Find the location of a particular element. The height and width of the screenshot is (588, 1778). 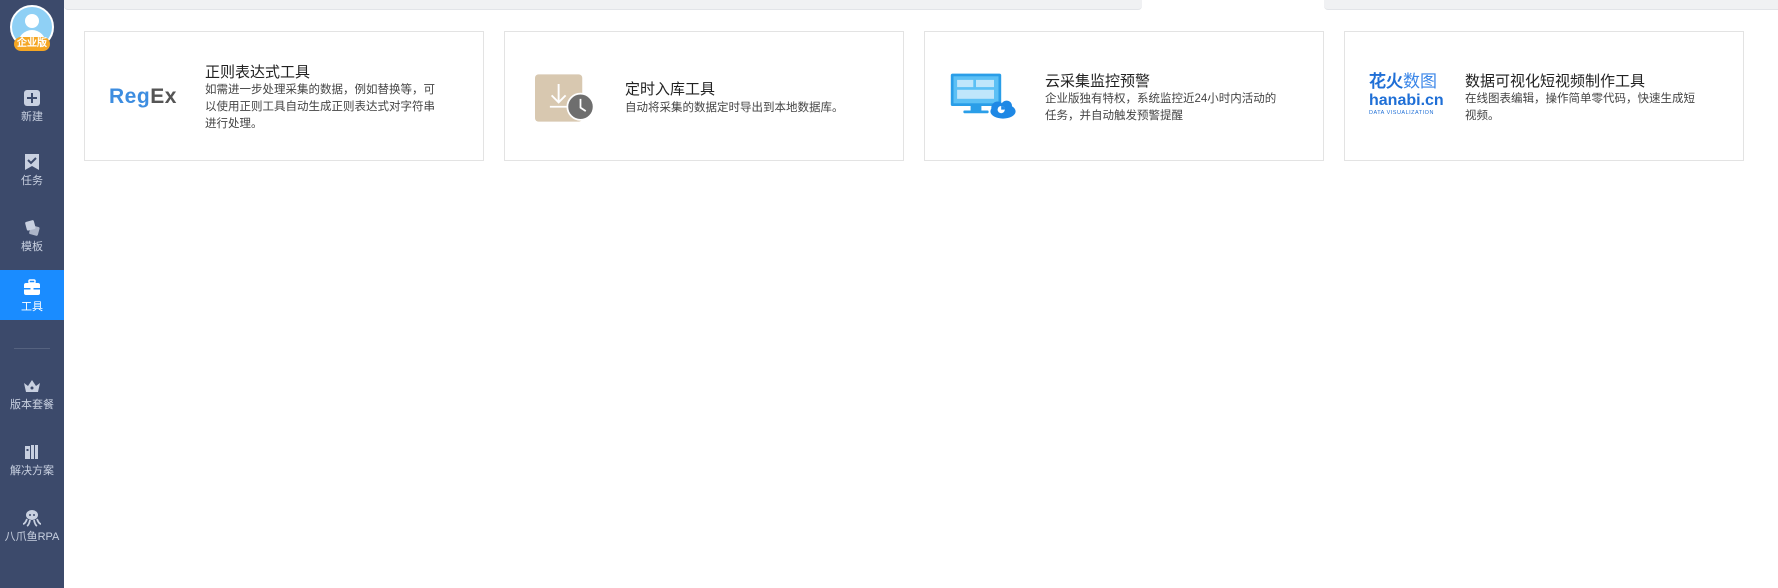

sidebar-item-templates: 模板 is located at coordinates (32, 235).